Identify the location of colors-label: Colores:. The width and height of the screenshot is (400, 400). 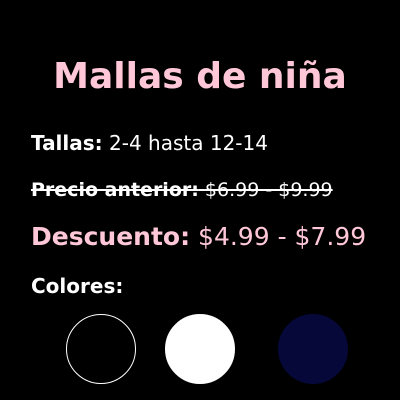
(77, 286).